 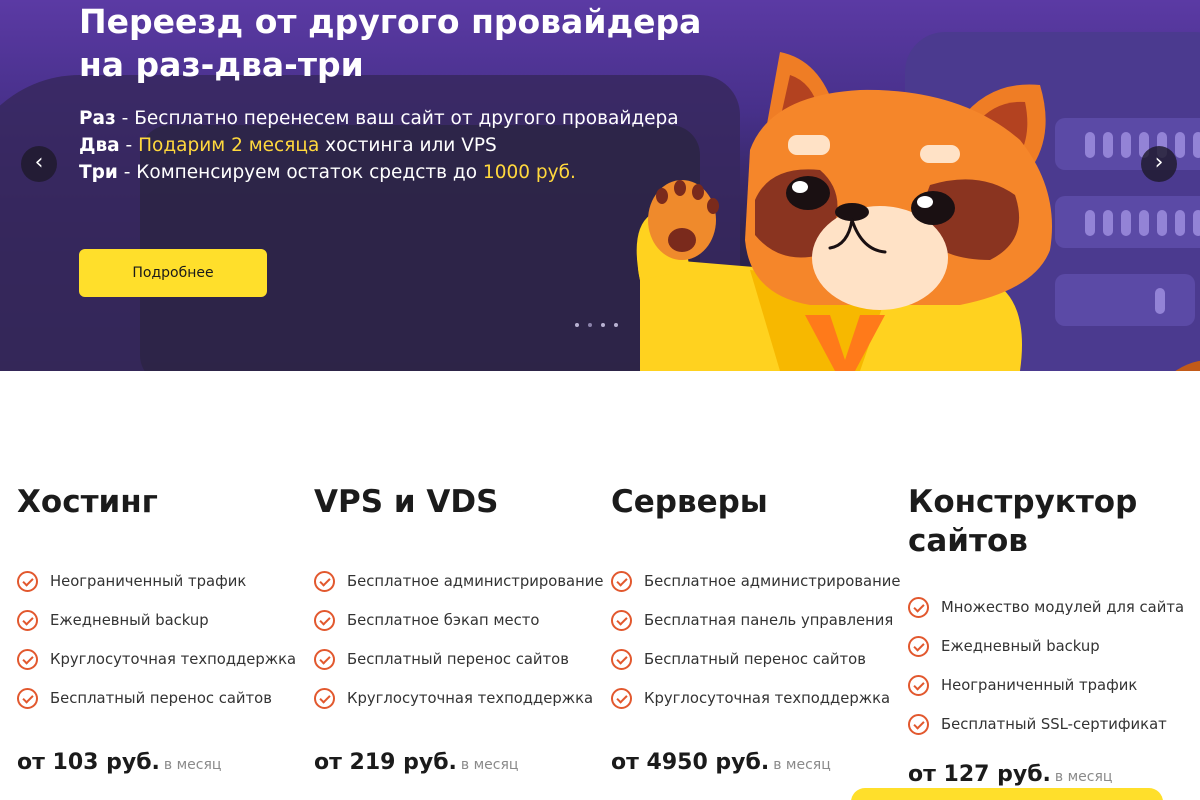 I want to click on feature-item: Бесплатный SSL-сертификат, so click(x=1053, y=724).